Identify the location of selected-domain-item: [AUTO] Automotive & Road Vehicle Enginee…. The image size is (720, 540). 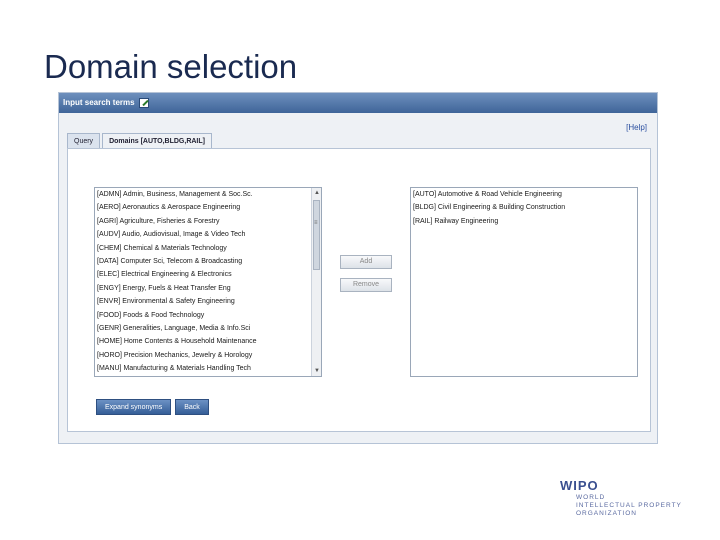
(524, 194).